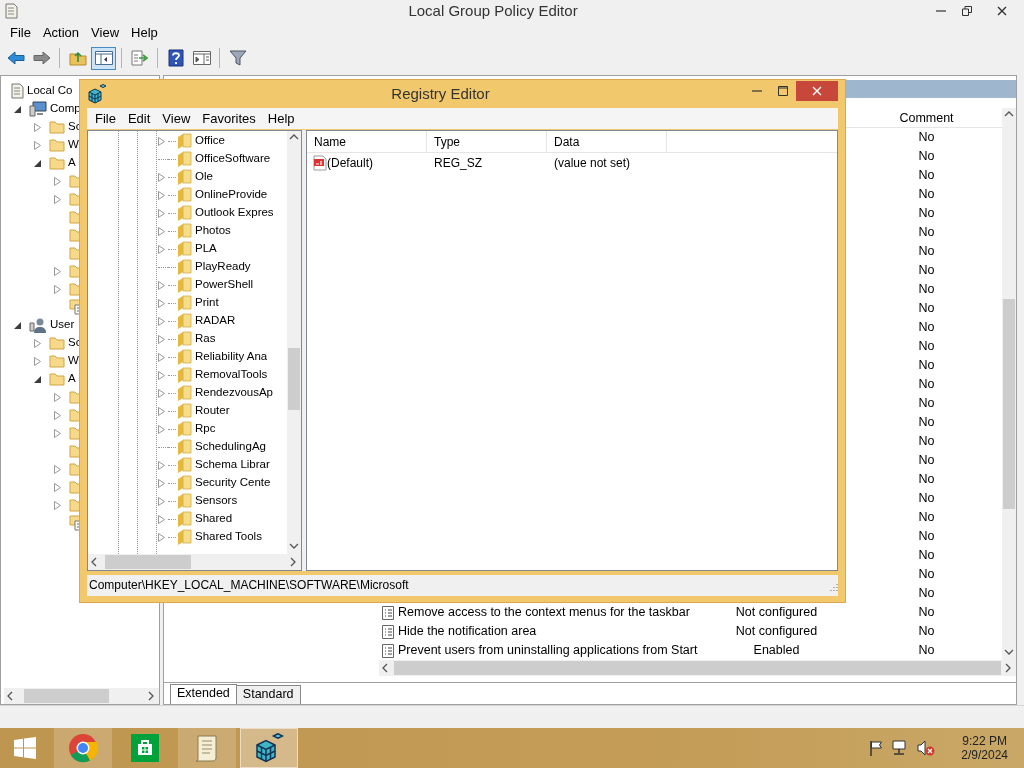  Describe the element at coordinates (210, 141) in the screenshot. I see `tree-item: Office` at that location.